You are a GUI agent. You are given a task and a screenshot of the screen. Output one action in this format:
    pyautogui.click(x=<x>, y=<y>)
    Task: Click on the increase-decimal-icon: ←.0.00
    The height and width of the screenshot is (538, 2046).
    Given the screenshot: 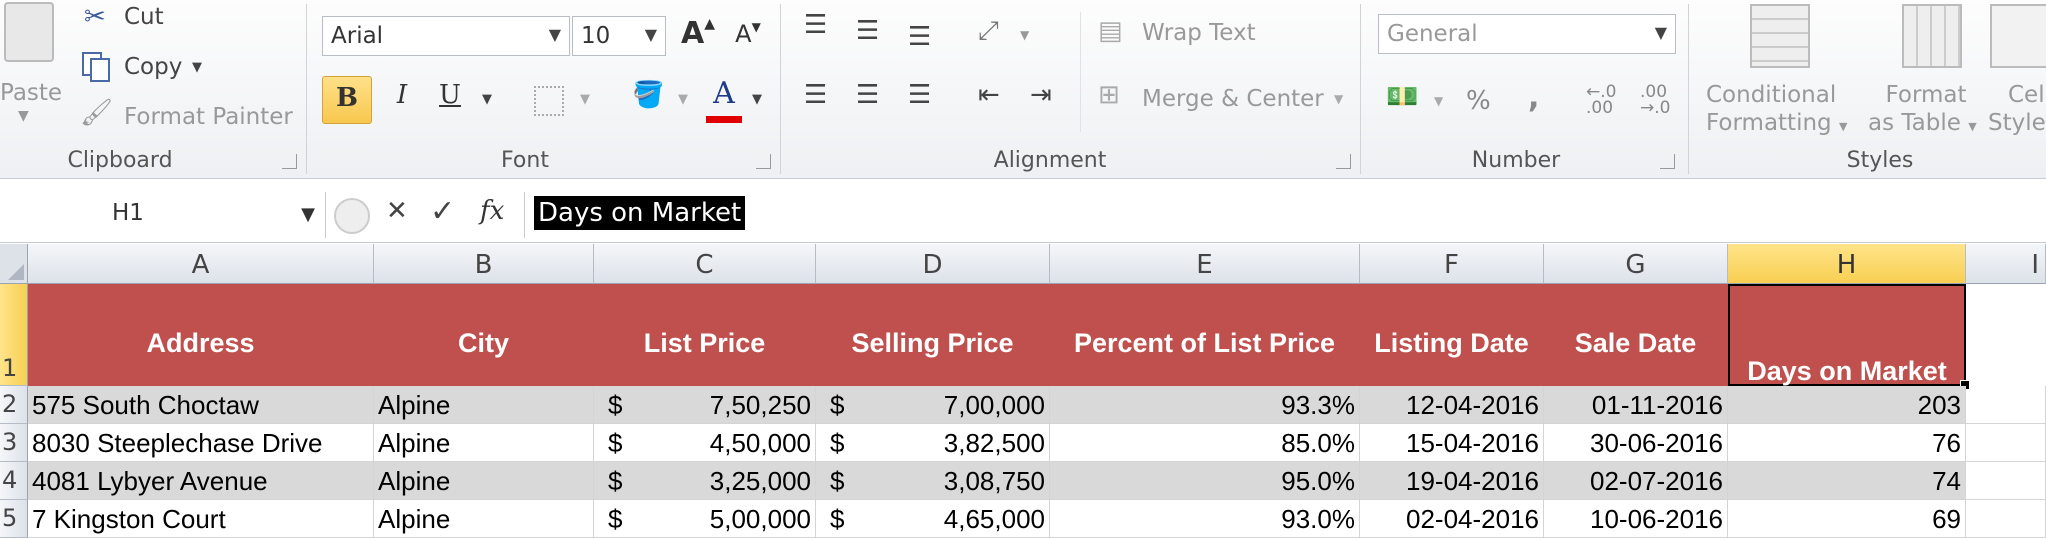 What is the action you would take?
    pyautogui.click(x=1601, y=100)
    